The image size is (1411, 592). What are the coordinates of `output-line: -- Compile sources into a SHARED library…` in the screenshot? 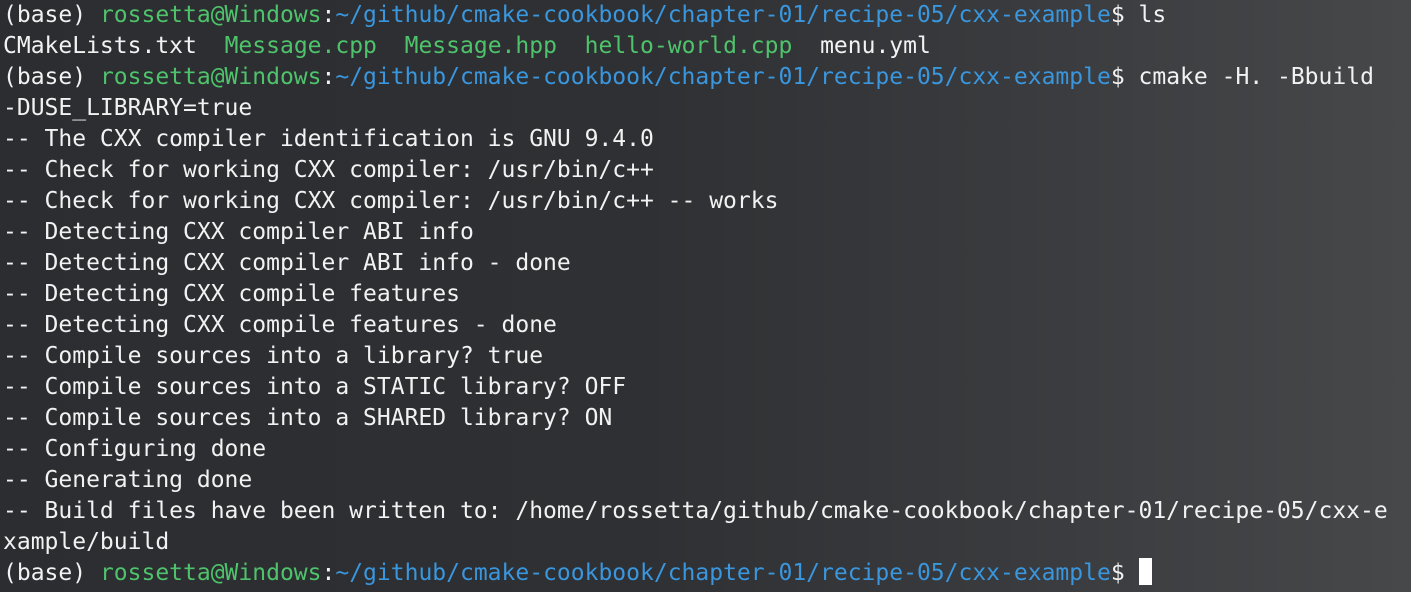 It's located at (308, 418).